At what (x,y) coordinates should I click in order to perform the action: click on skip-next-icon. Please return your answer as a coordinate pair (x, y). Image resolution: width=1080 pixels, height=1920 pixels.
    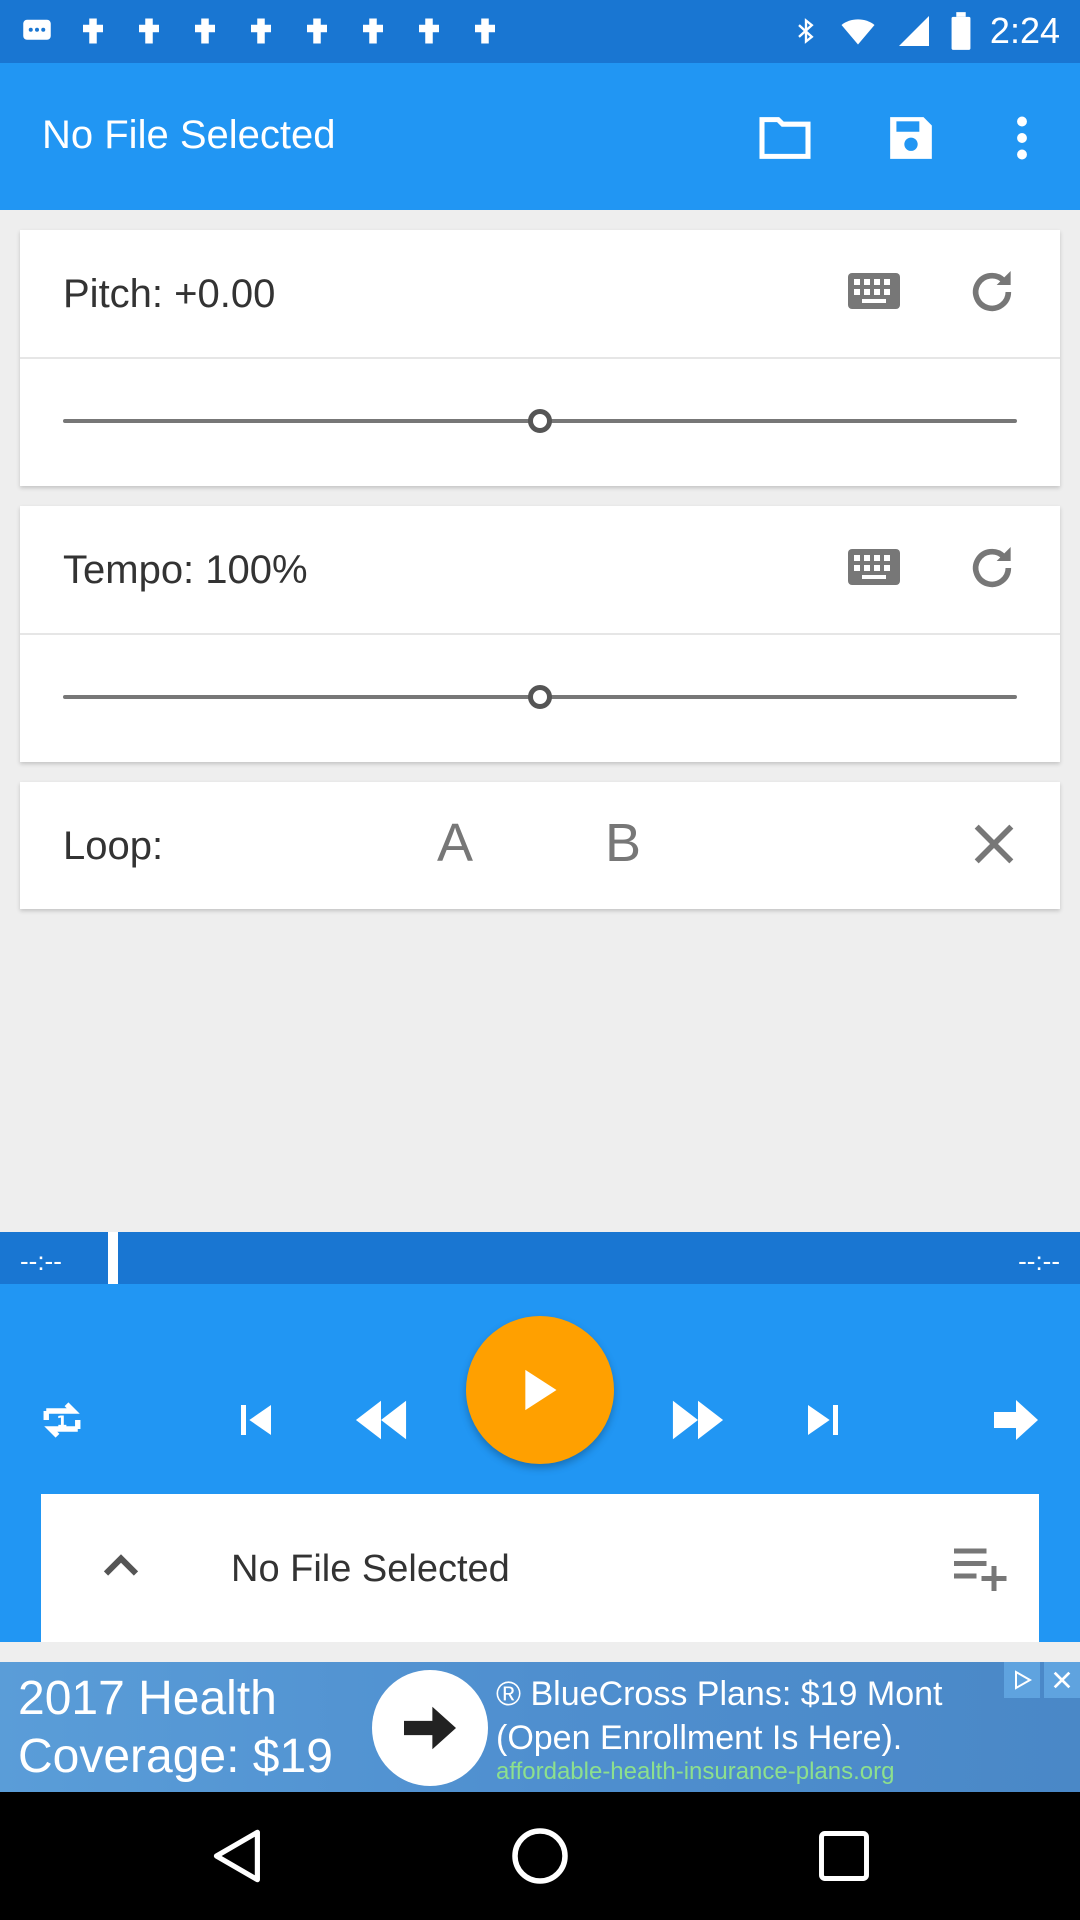
    Looking at the image, I should click on (823, 1420).